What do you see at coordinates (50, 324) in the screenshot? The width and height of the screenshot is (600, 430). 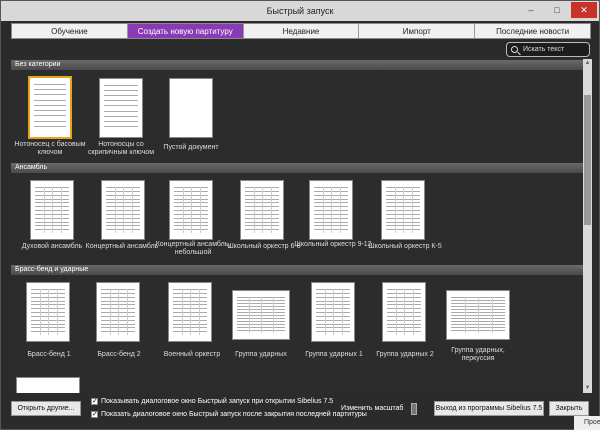 I see `template-tile: Брасс-бенд 1` at bounding box center [50, 324].